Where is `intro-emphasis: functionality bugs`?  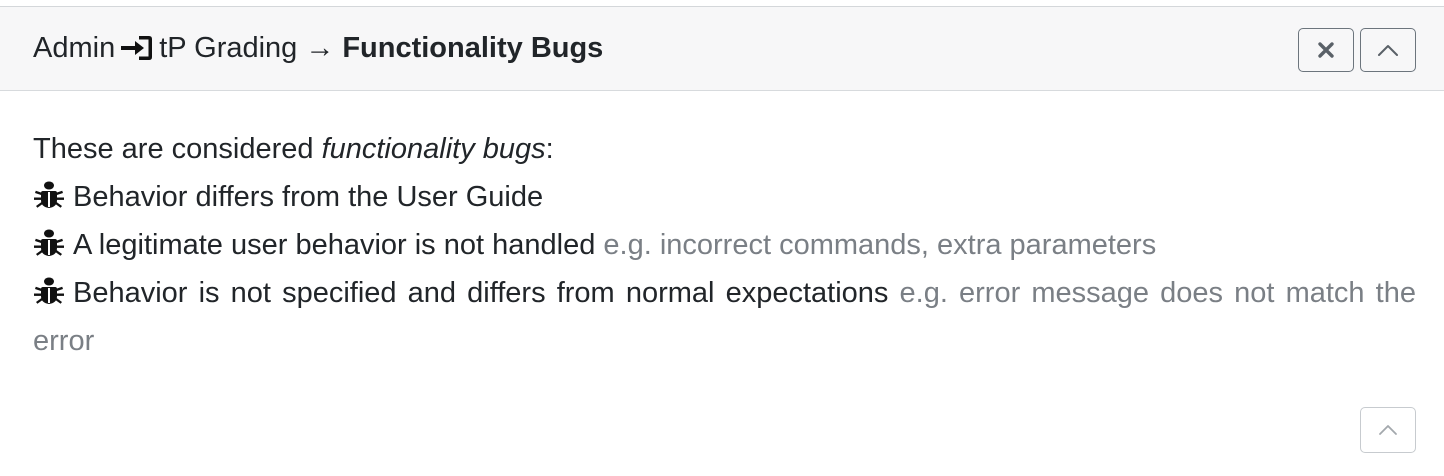 intro-emphasis: functionality bugs is located at coordinates (433, 149).